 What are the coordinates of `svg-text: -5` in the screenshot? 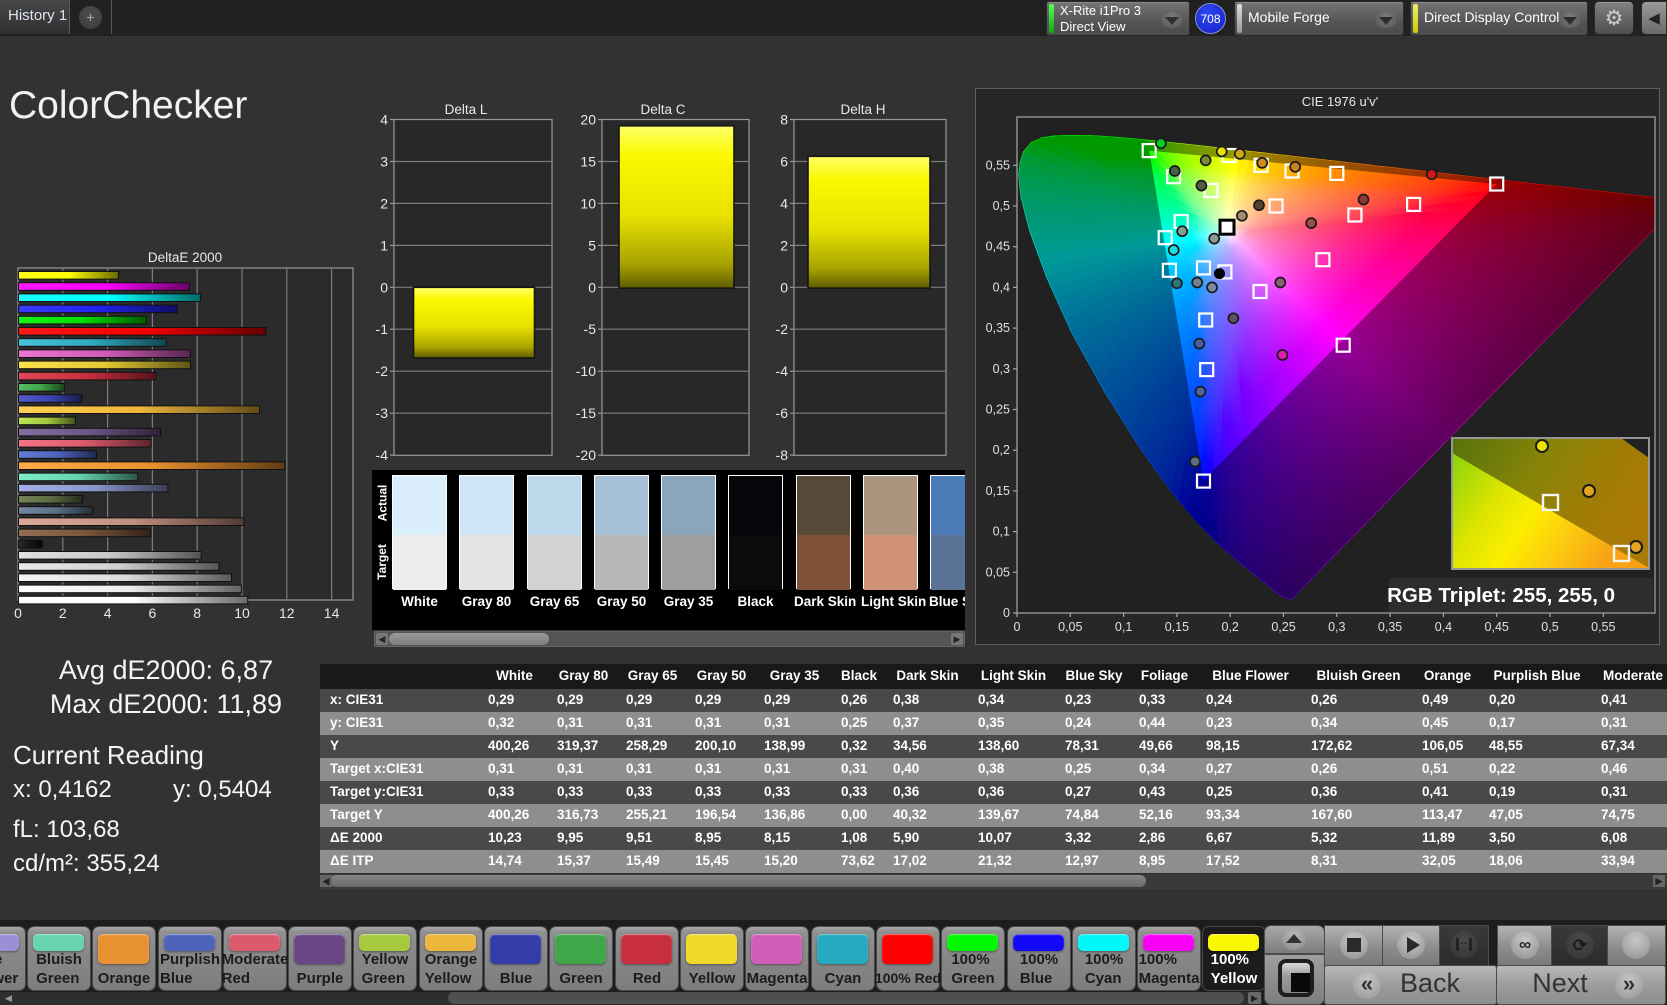 It's located at (590, 329).